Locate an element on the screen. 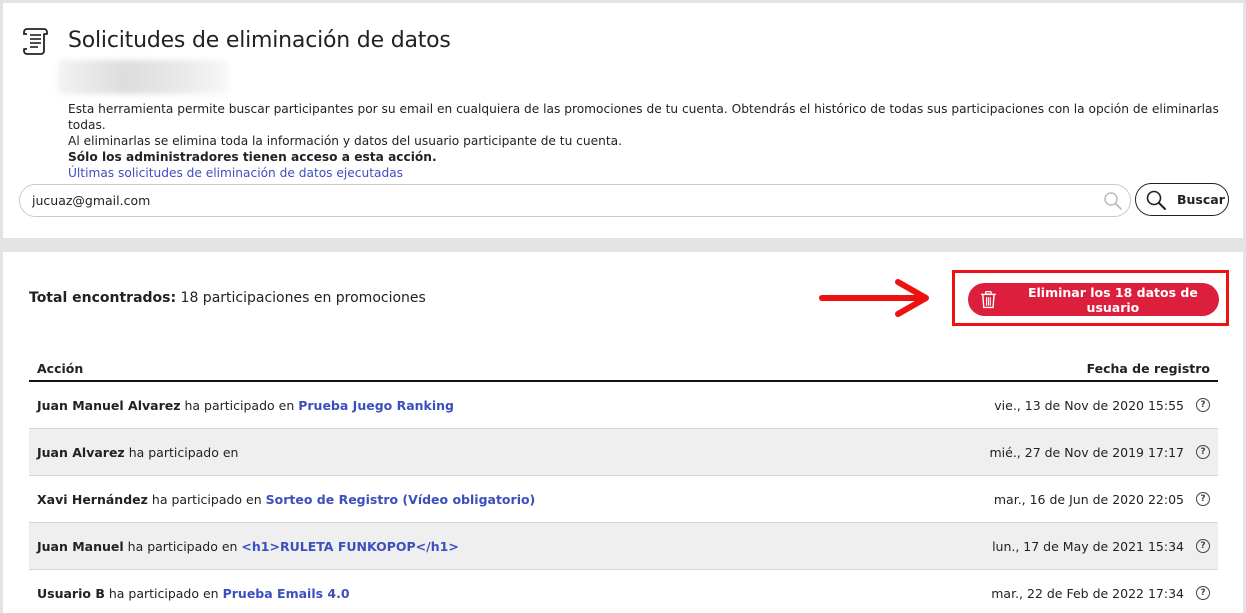  row-date: lun., 17 de May de 2021 15:34 is located at coordinates (1088, 546).